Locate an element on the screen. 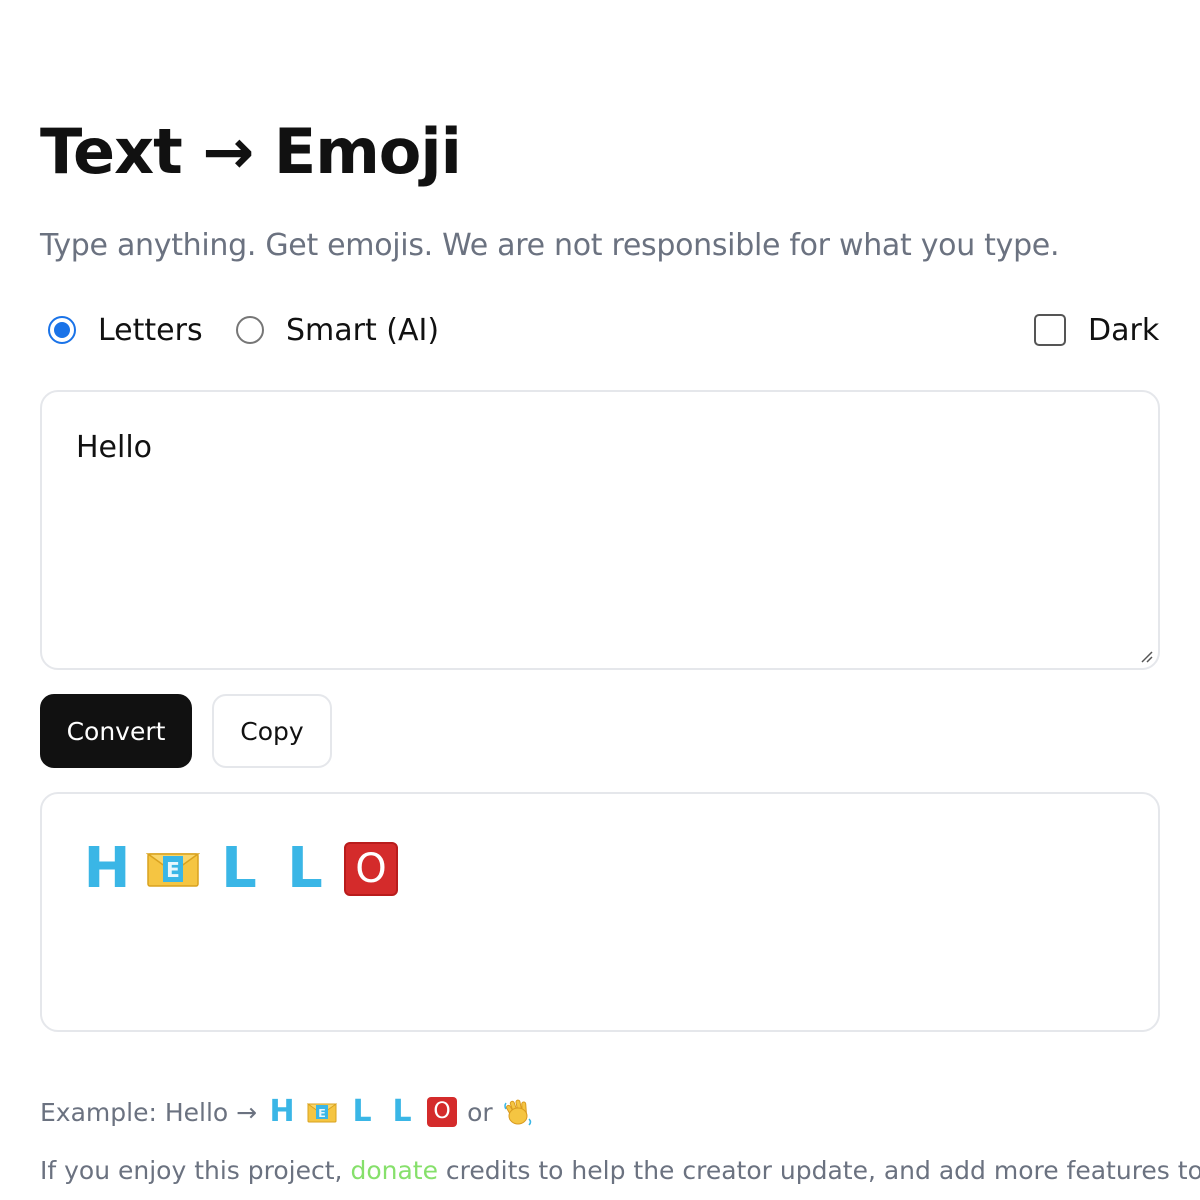 The width and height of the screenshot is (1200, 1200). mode-letters-label: Letters is located at coordinates (150, 330).